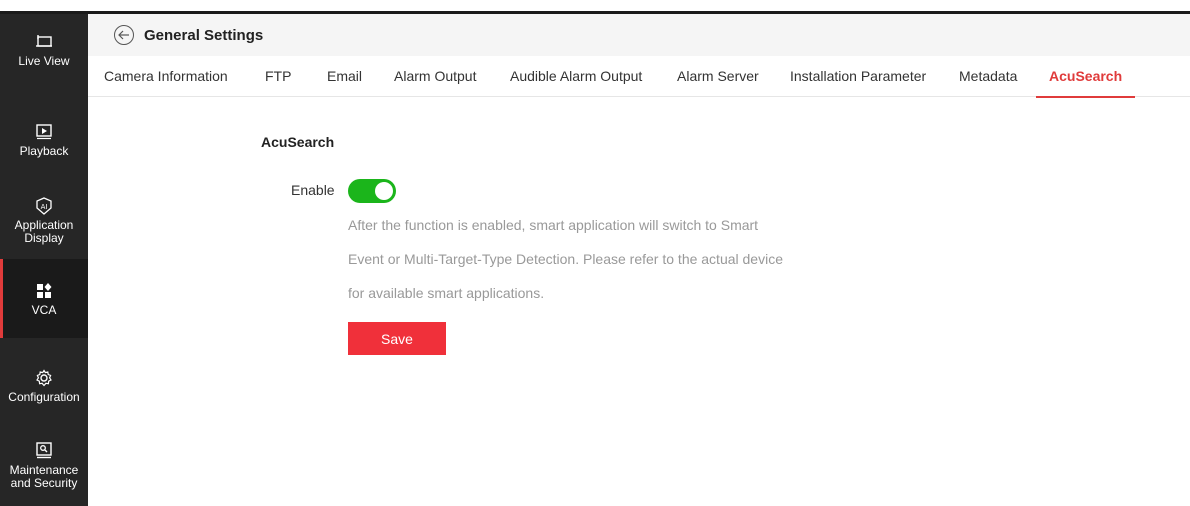 The image size is (1190, 506). What do you see at coordinates (313, 190) in the screenshot?
I see `enable-label: Enable` at bounding box center [313, 190].